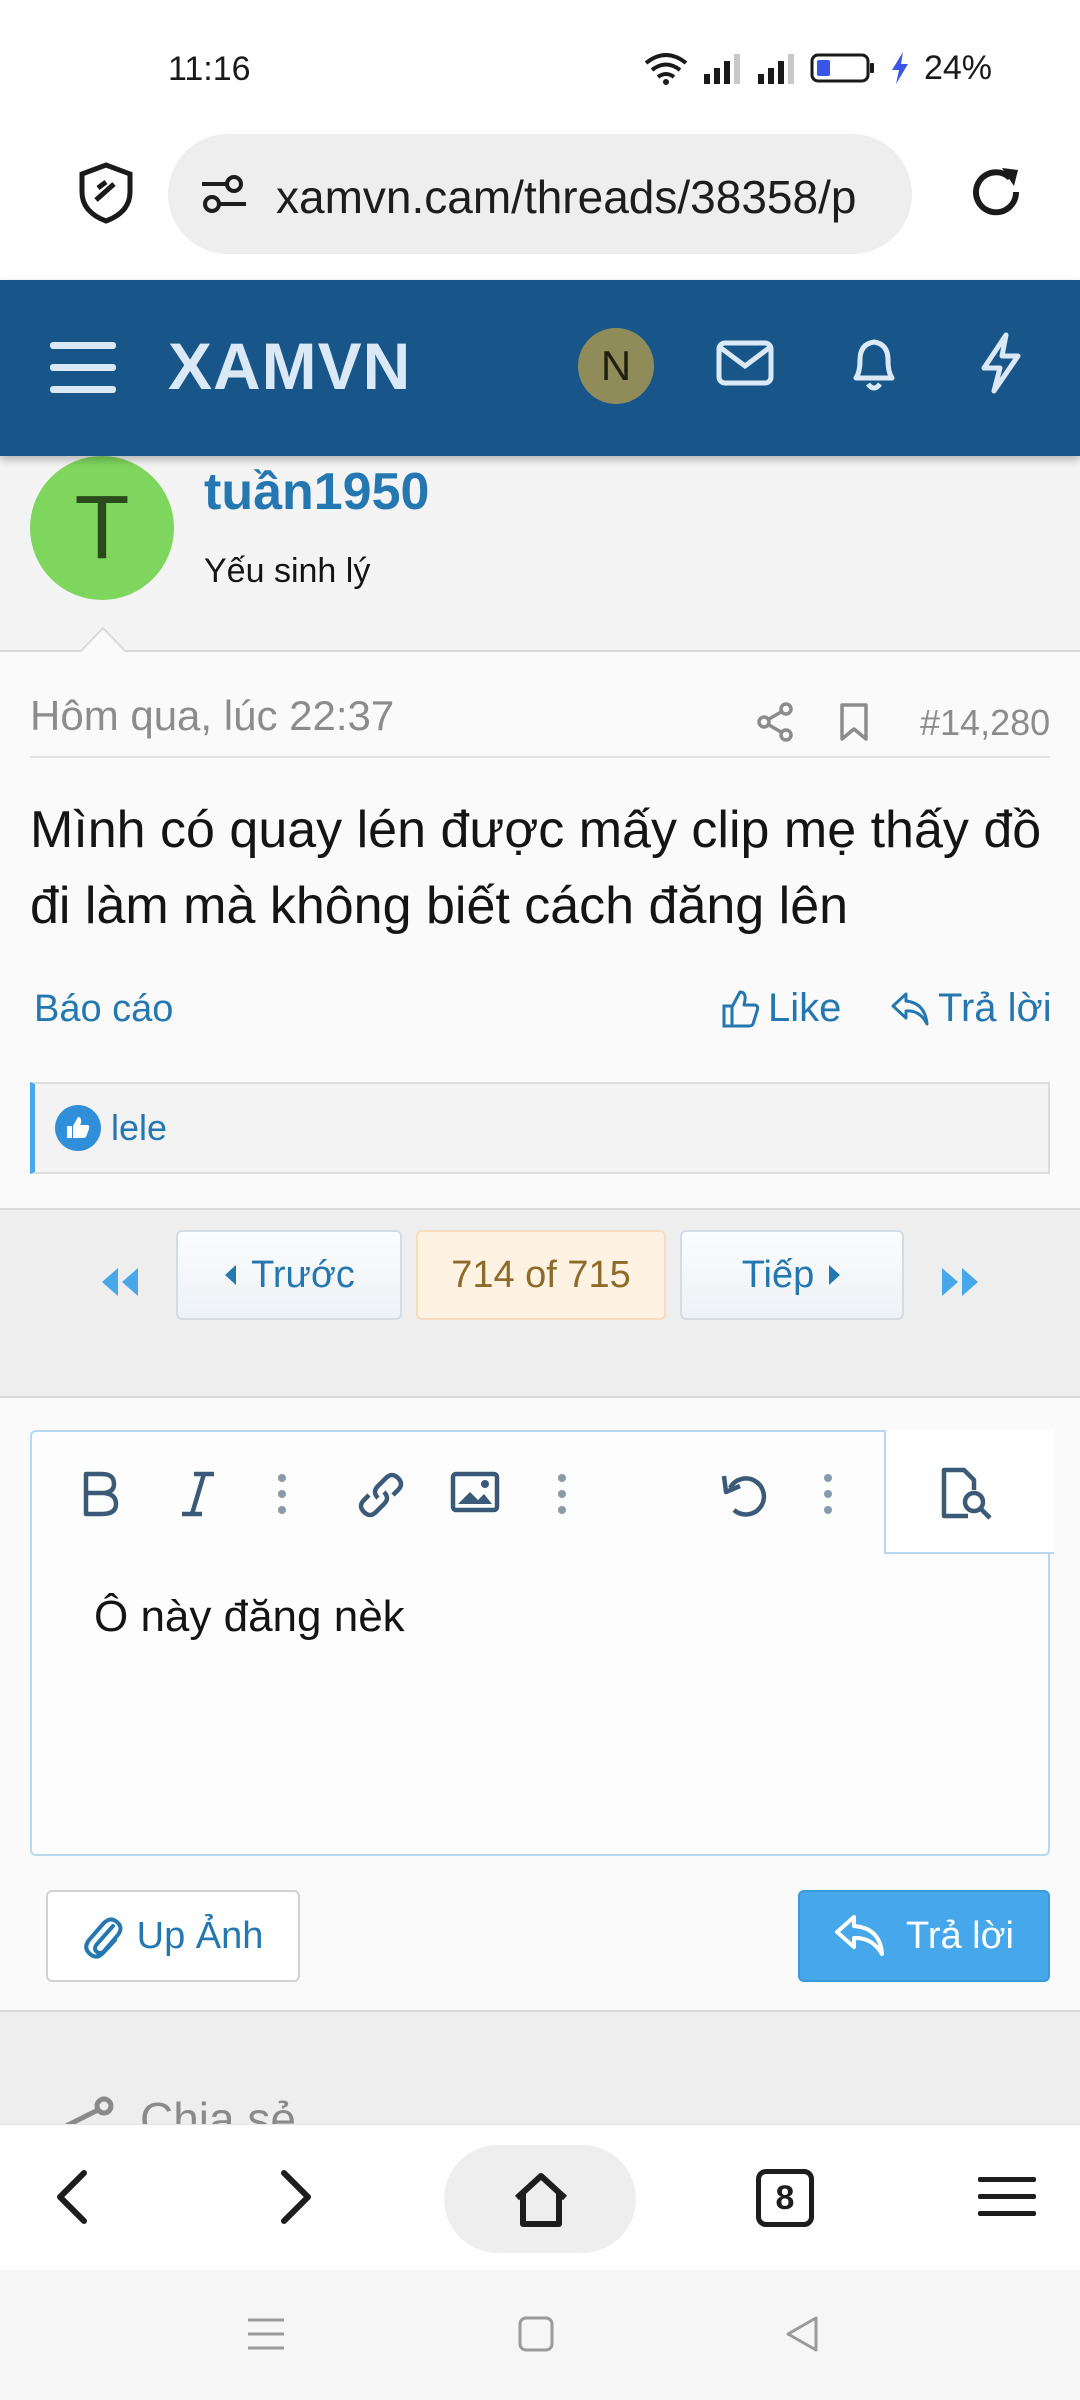 Image resolution: width=1080 pixels, height=2400 pixels. I want to click on image-icon, so click(475, 1492).